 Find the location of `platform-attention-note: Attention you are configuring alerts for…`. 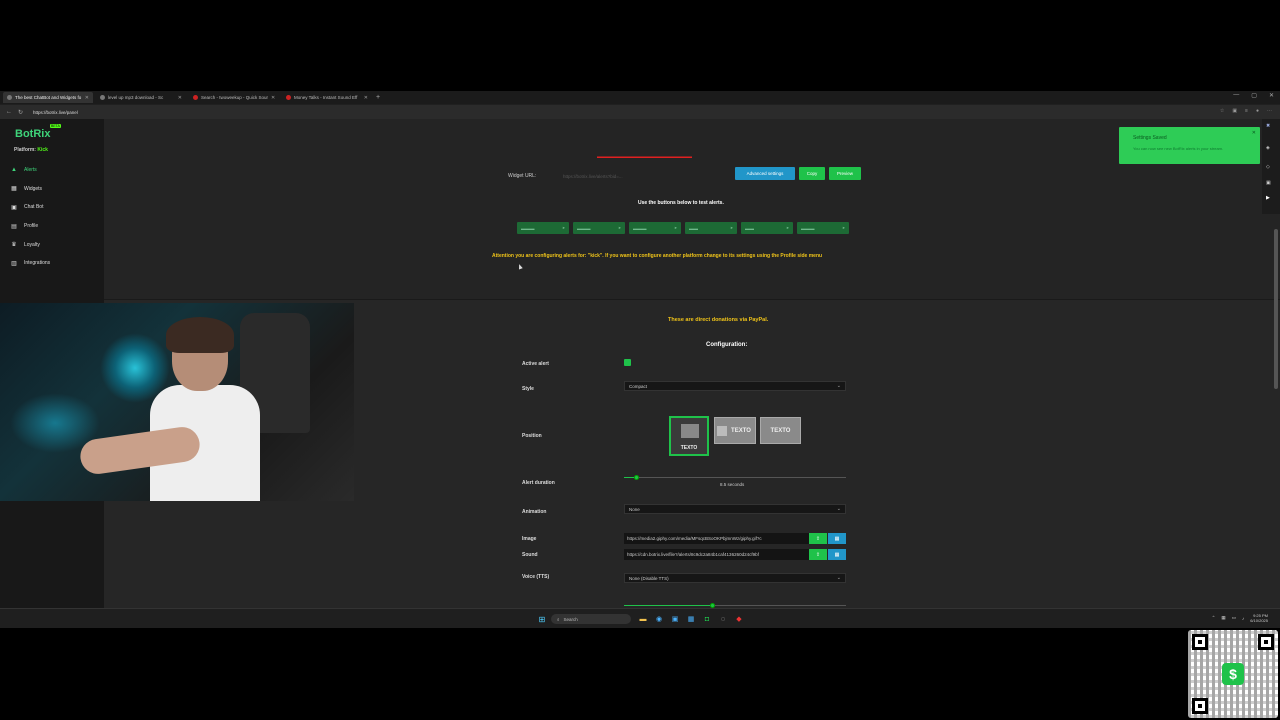

platform-attention-note: Attention you are configuring alerts for… is located at coordinates (657, 256).